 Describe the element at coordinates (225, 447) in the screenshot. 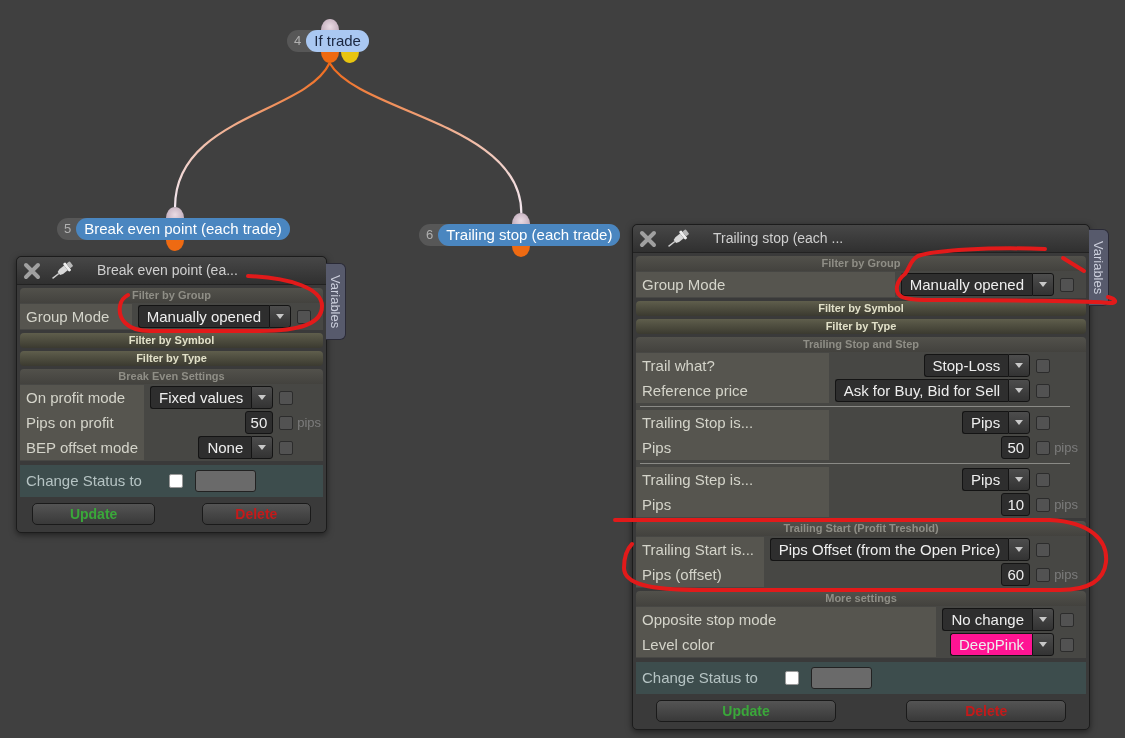

I see `dropdown: None` at that location.